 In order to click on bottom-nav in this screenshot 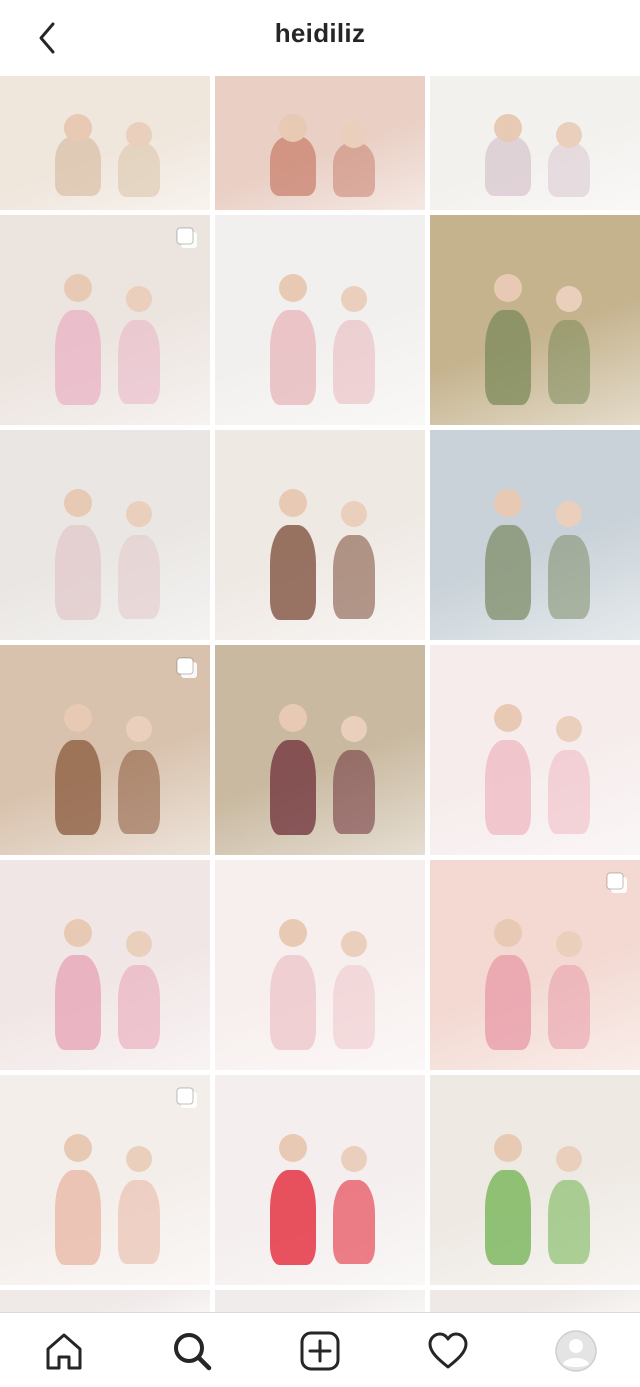, I will do `click(320, 1349)`.